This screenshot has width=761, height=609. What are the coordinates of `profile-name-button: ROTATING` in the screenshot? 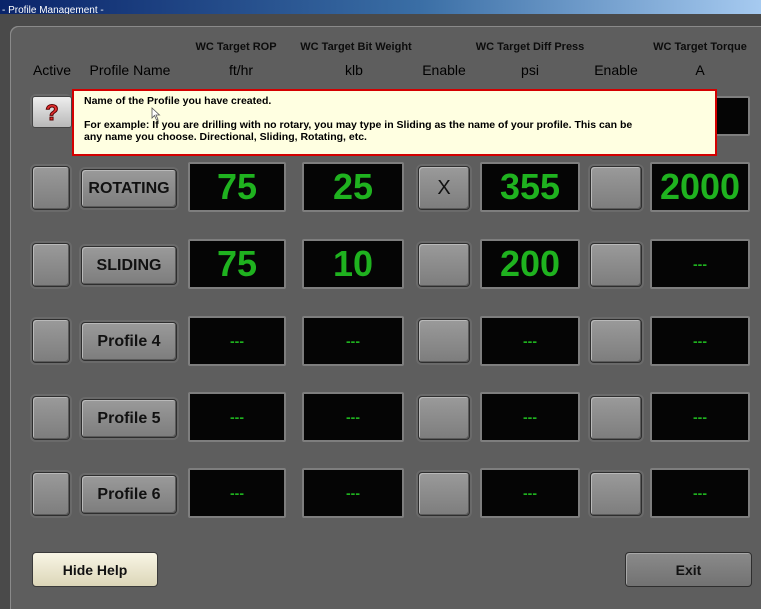 It's located at (129, 188).